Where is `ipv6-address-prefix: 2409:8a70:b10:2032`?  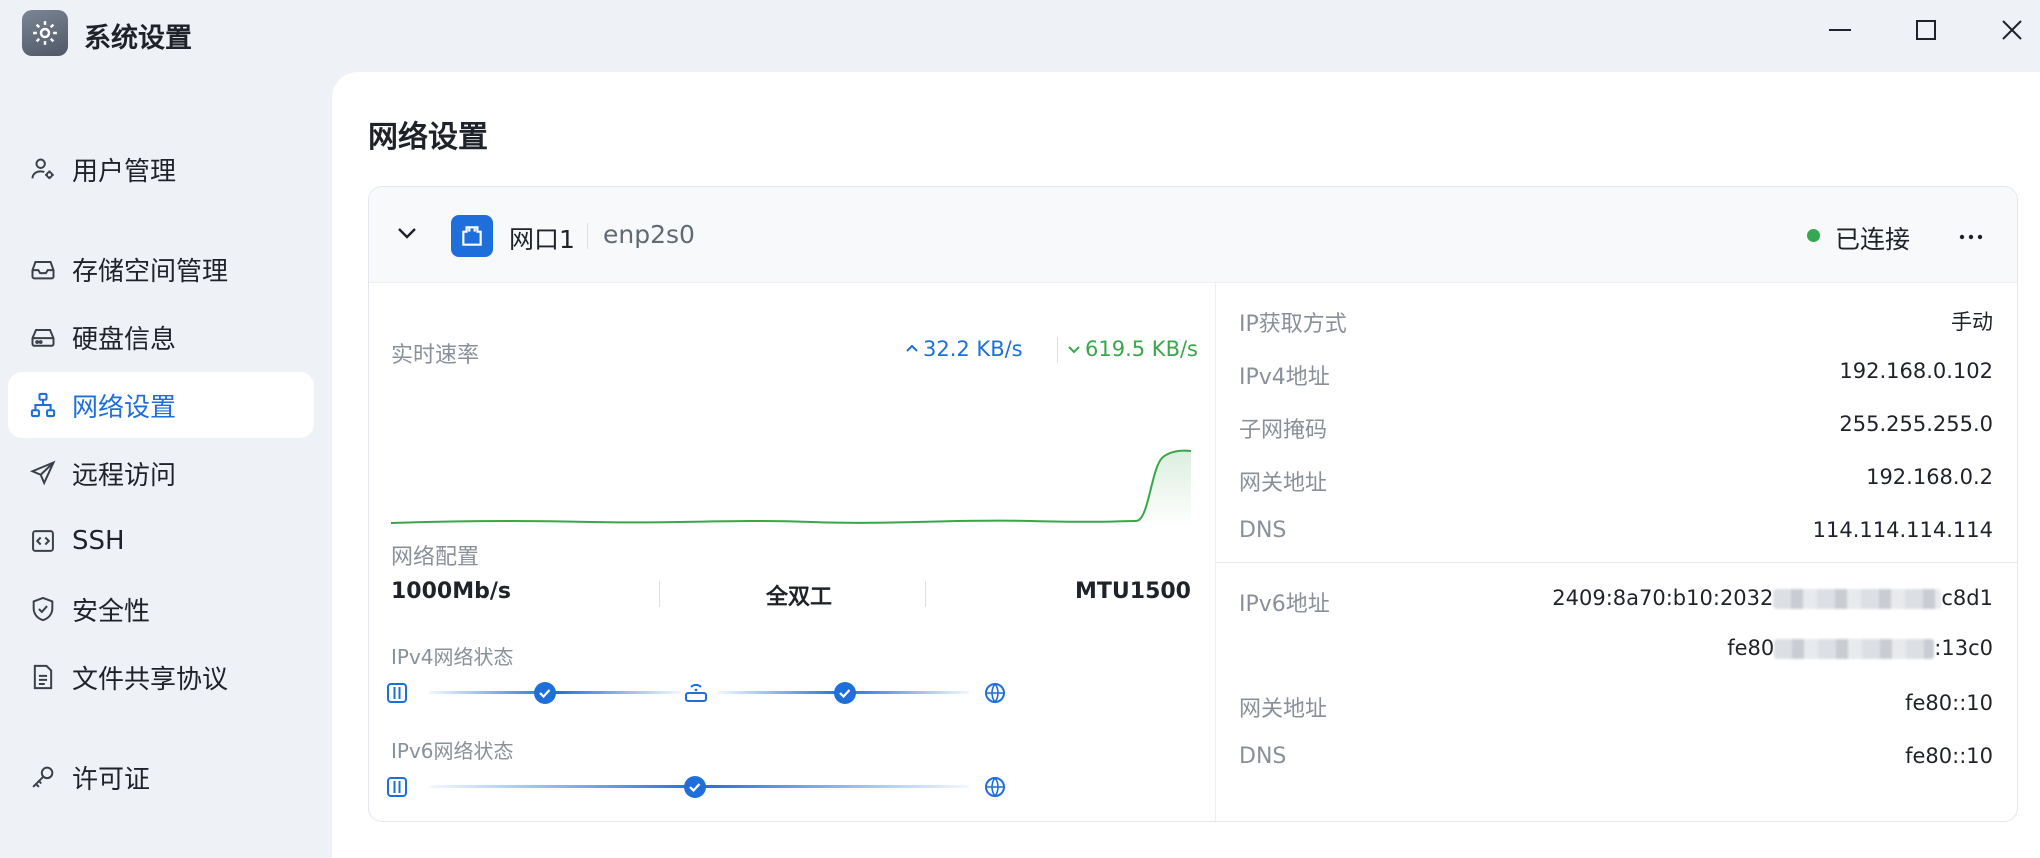
ipv6-address-prefix: 2409:8a70:b10:2032 is located at coordinates (1663, 598).